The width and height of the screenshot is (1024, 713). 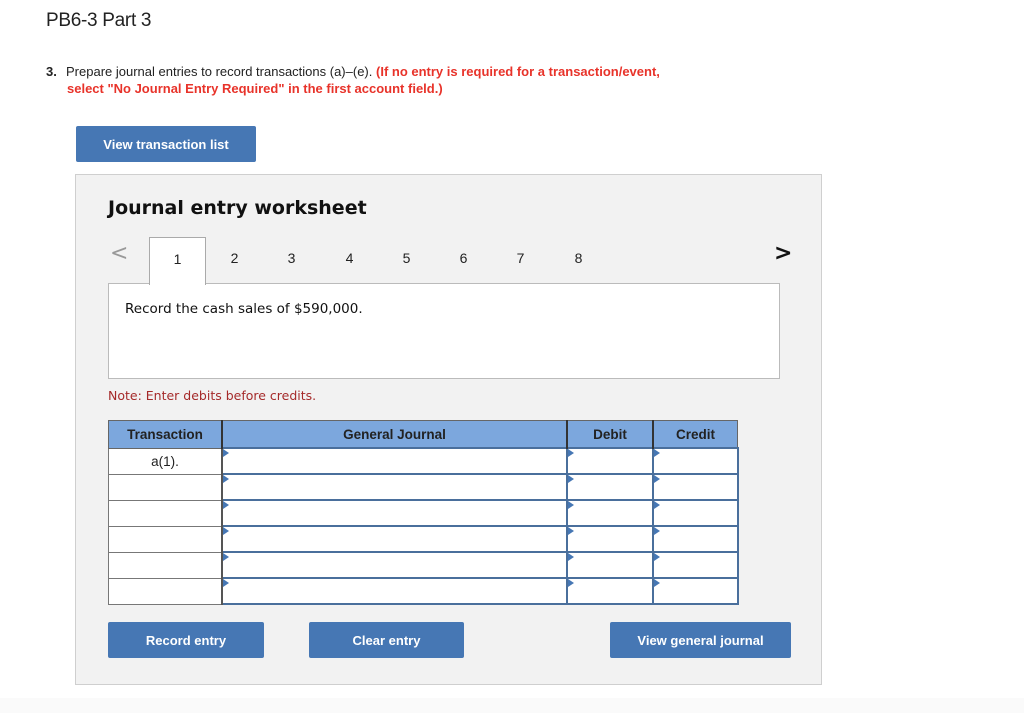 I want to click on table-row: a(1)., so click(x=423, y=461).